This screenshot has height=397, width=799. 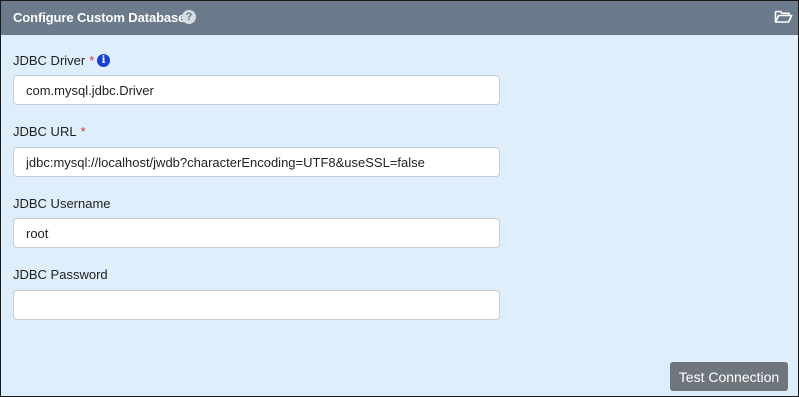 What do you see at coordinates (399, 18) in the screenshot?
I see `panel-header: Configure Custom Database ?` at bounding box center [399, 18].